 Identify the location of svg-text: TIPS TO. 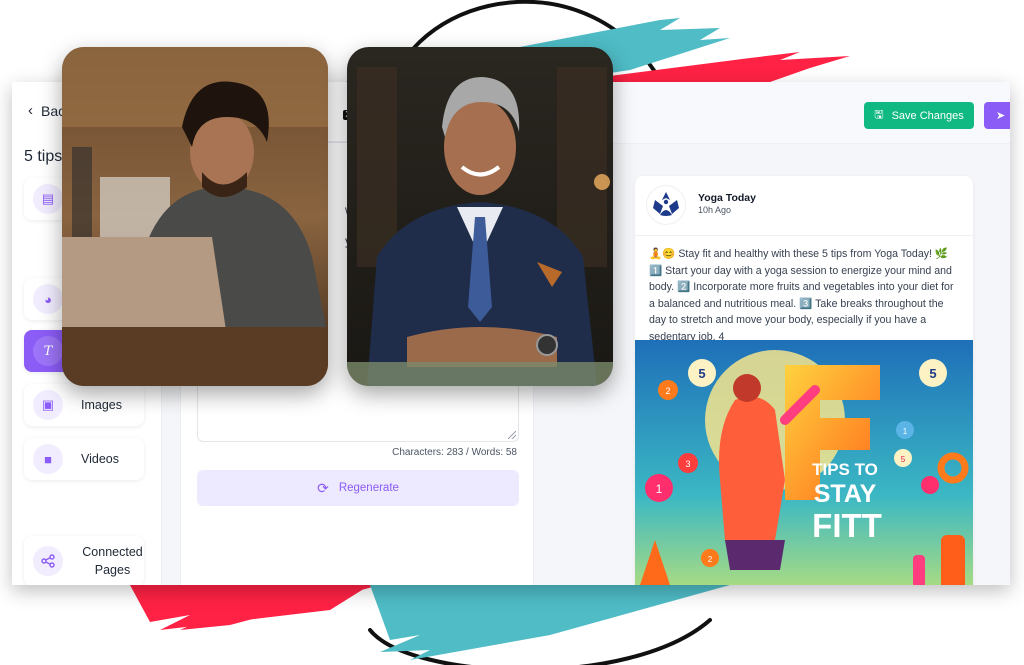
(845, 469).